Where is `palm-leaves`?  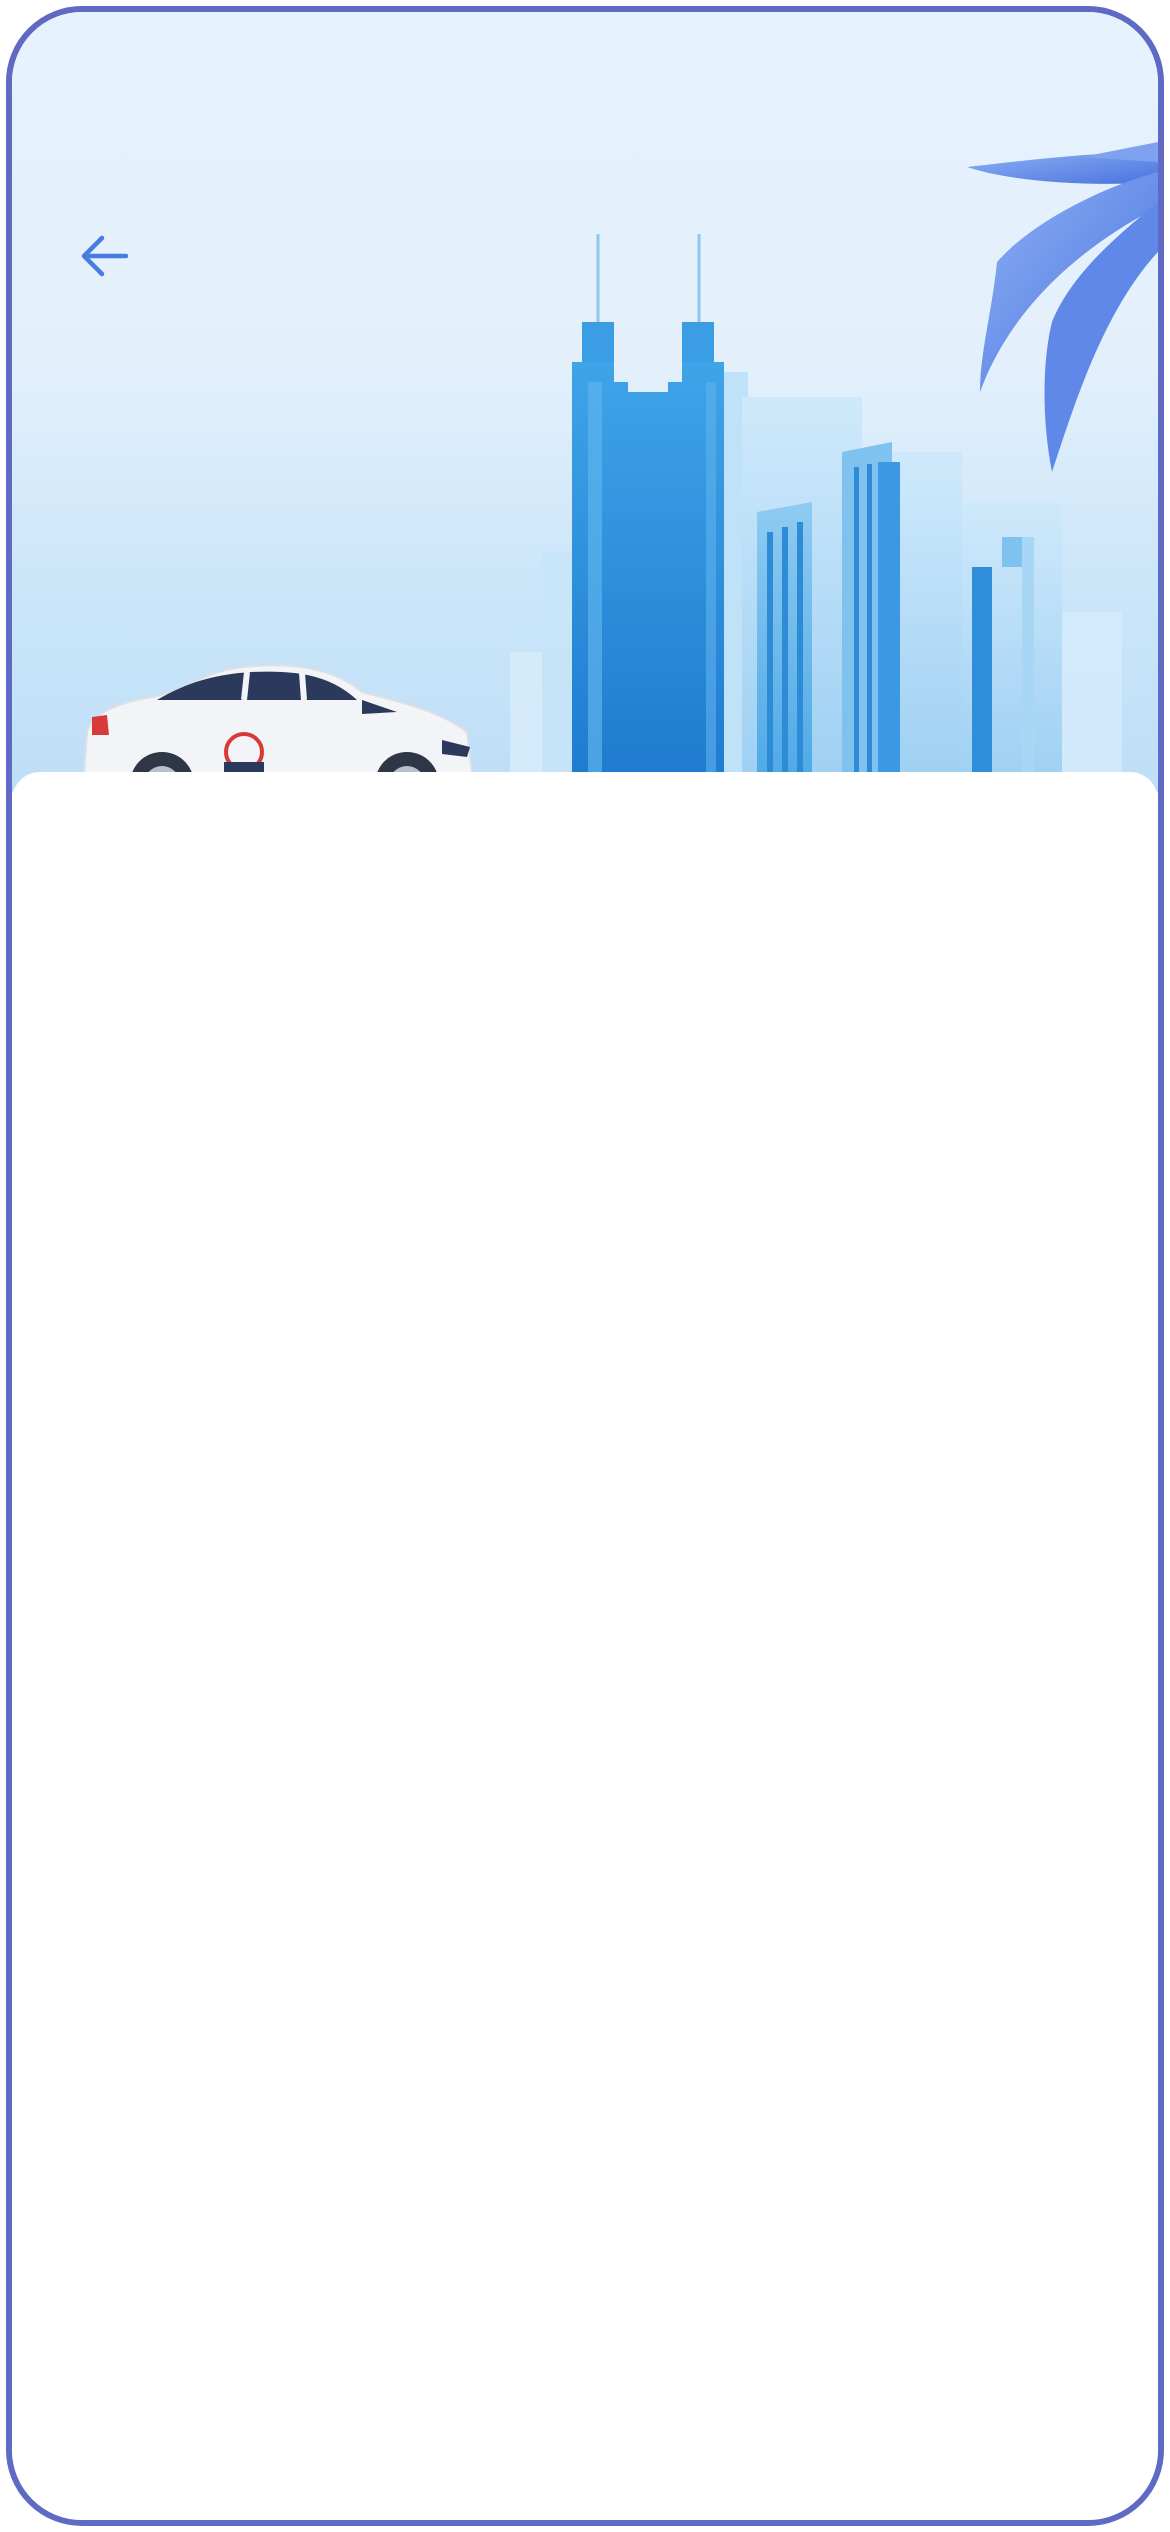 palm-leaves is located at coordinates (1062, 307).